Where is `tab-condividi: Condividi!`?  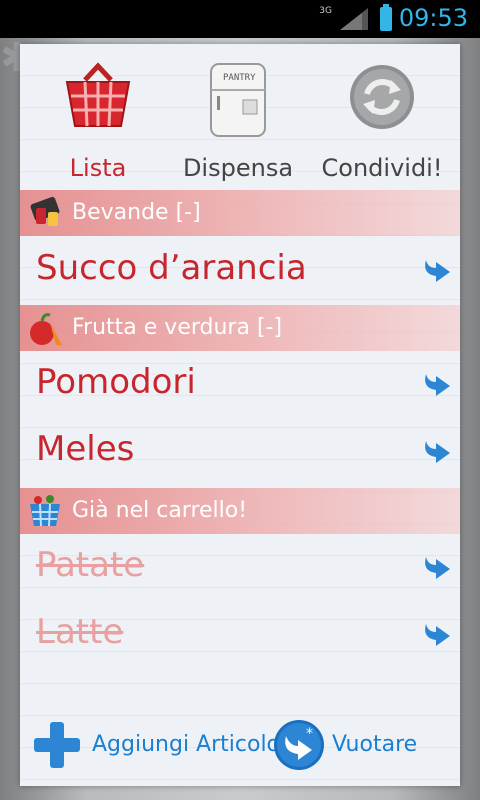
tab-condividi: Condividi! is located at coordinates (382, 124).